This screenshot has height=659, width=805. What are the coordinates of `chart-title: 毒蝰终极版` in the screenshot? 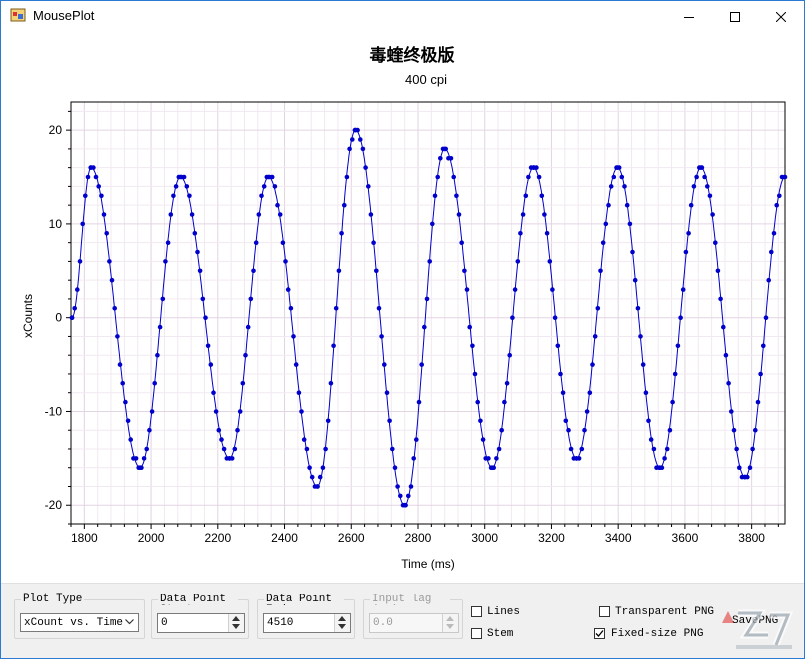 It's located at (412, 55).